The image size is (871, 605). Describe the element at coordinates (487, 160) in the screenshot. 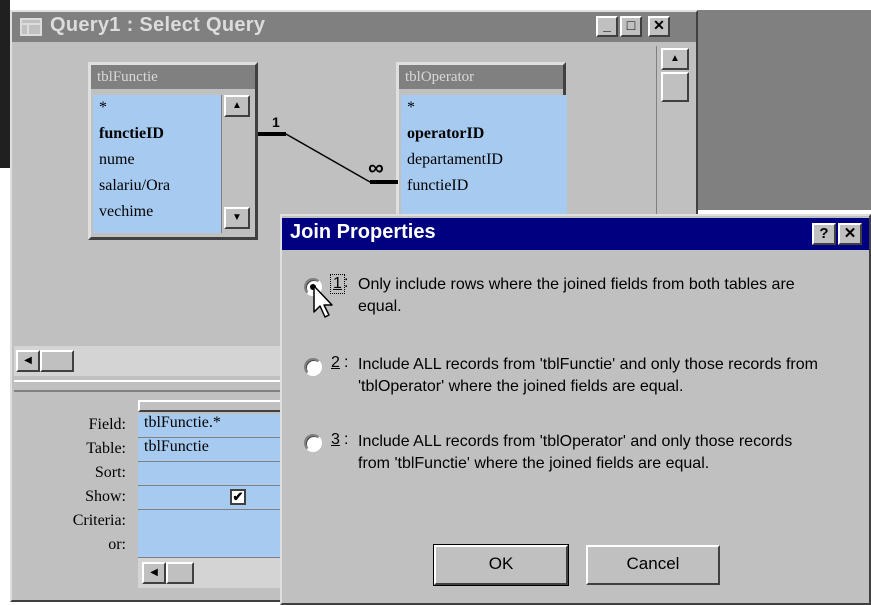

I see `field-item: departamentID` at that location.